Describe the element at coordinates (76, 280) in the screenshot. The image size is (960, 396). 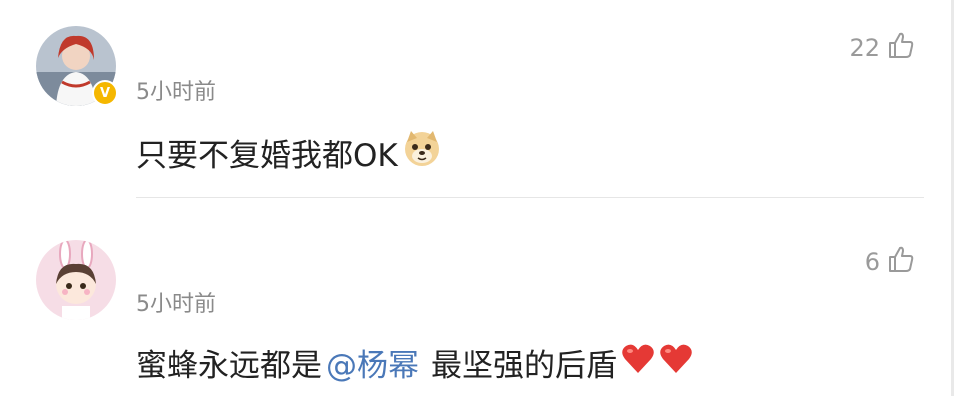
I see `avatar` at that location.